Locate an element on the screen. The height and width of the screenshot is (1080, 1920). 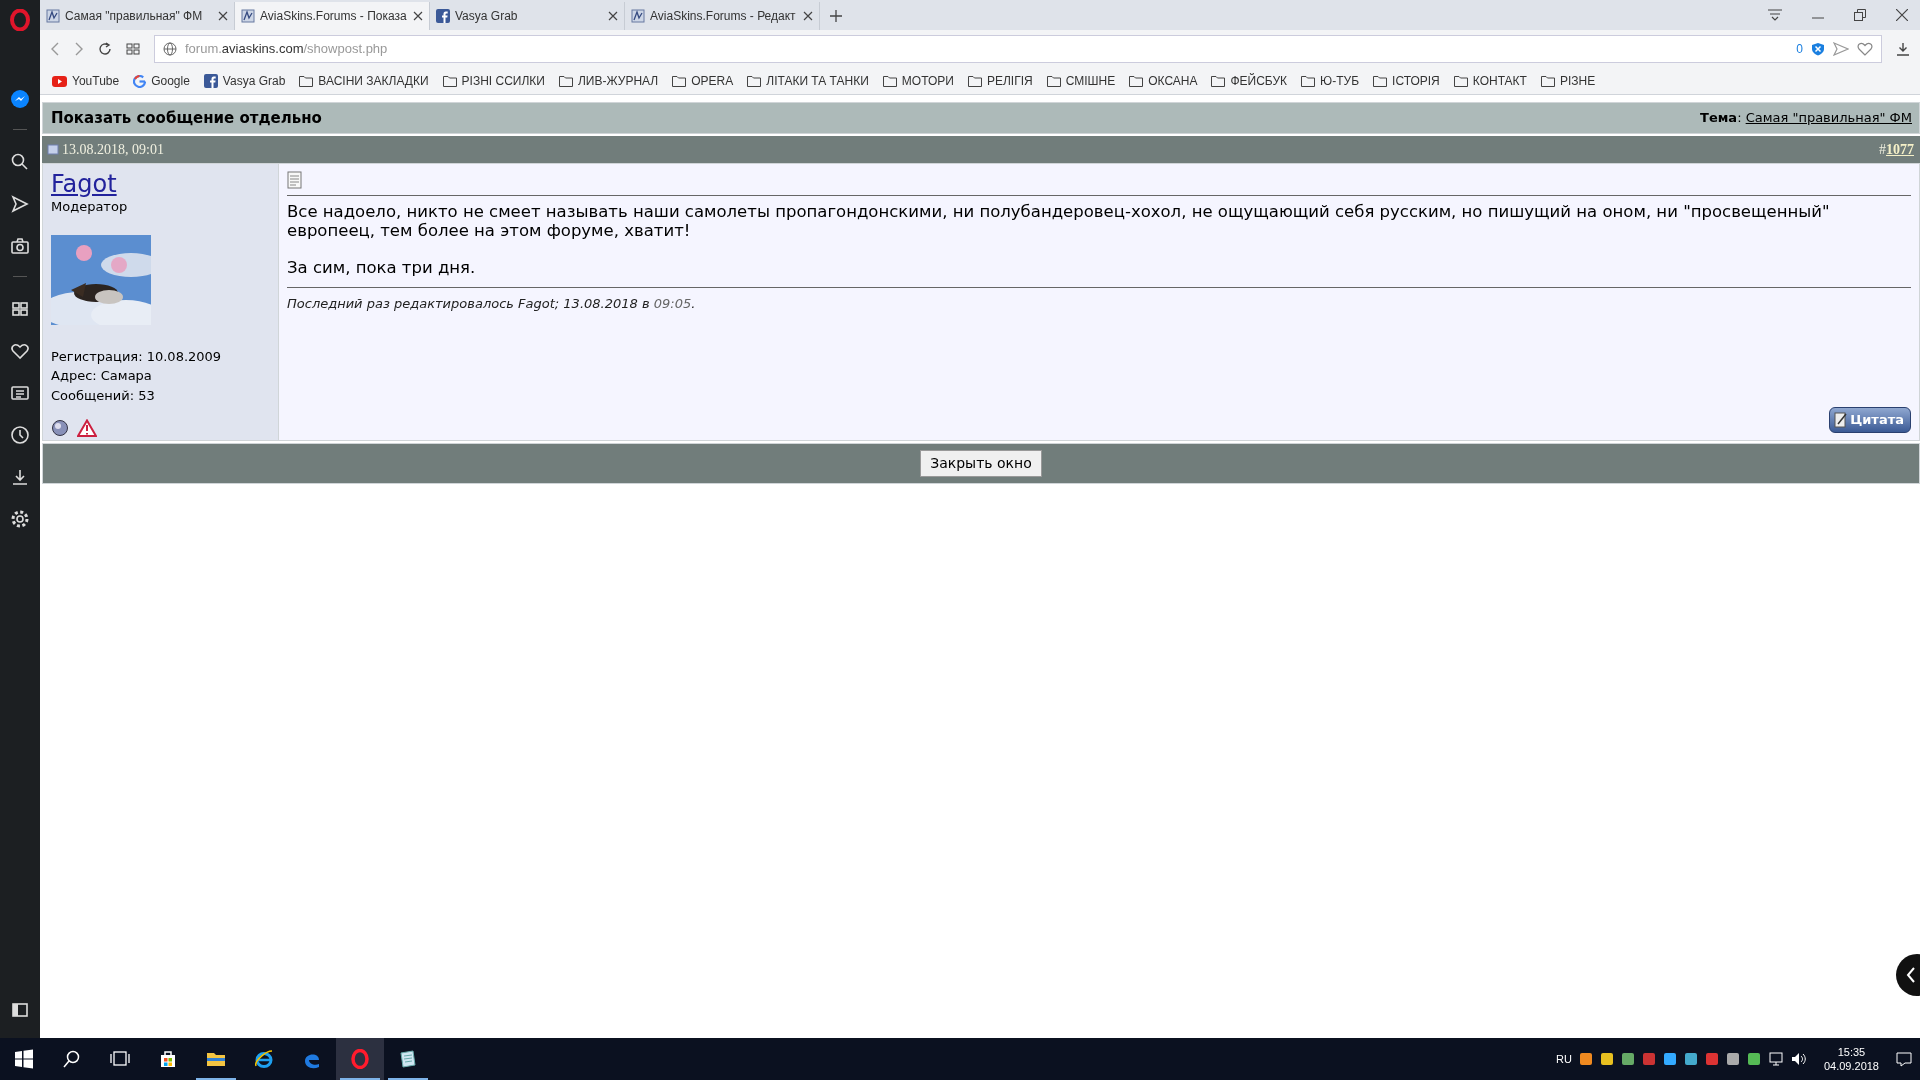
sidebar-toggle-icon is located at coordinates (20, 1010).